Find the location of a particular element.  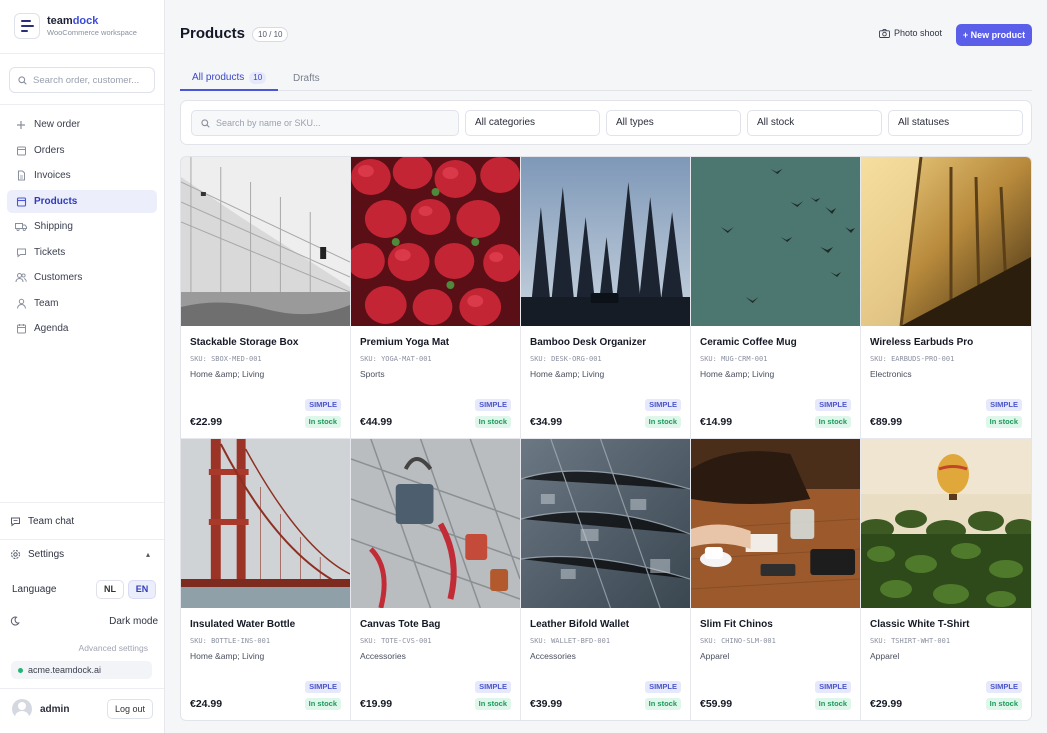

product-name: Slim Fit Chinos is located at coordinates (736, 624).